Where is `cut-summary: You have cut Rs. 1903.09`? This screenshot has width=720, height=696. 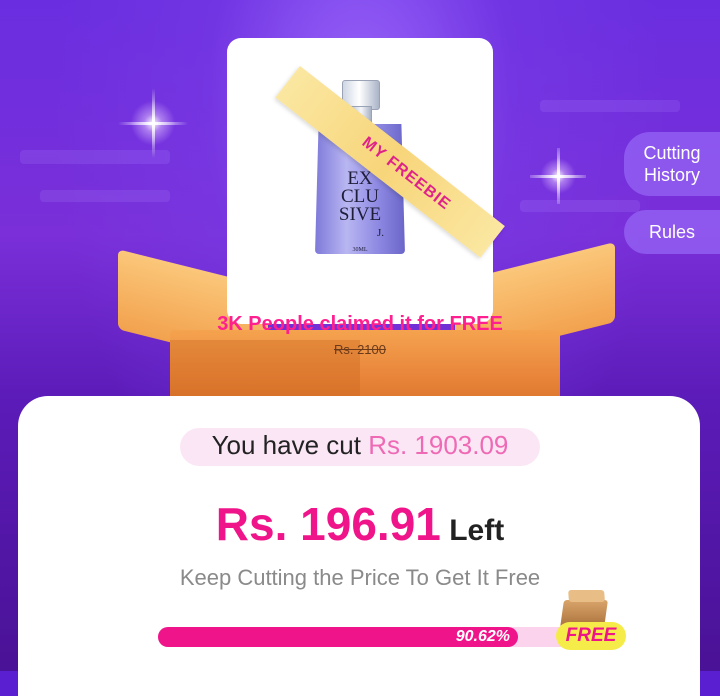
cut-summary: You have cut Rs. 1903.09 is located at coordinates (360, 445).